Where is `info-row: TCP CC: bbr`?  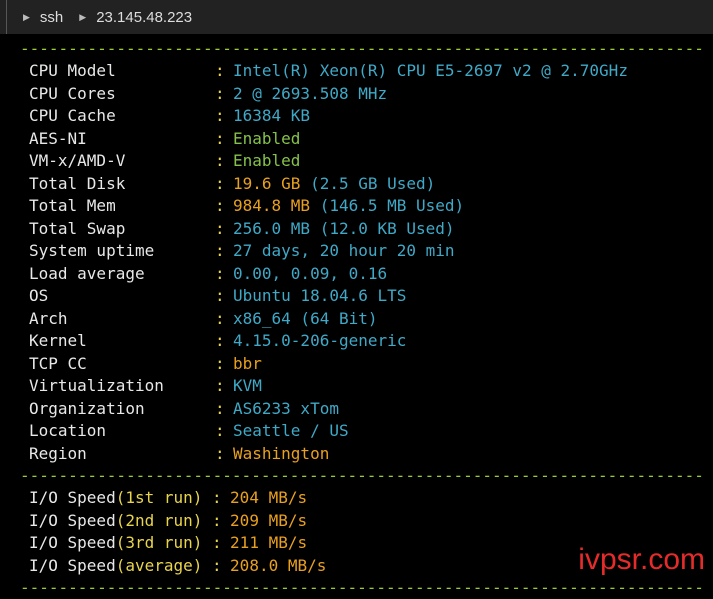 info-row: TCP CC: bbr is located at coordinates (365, 364).